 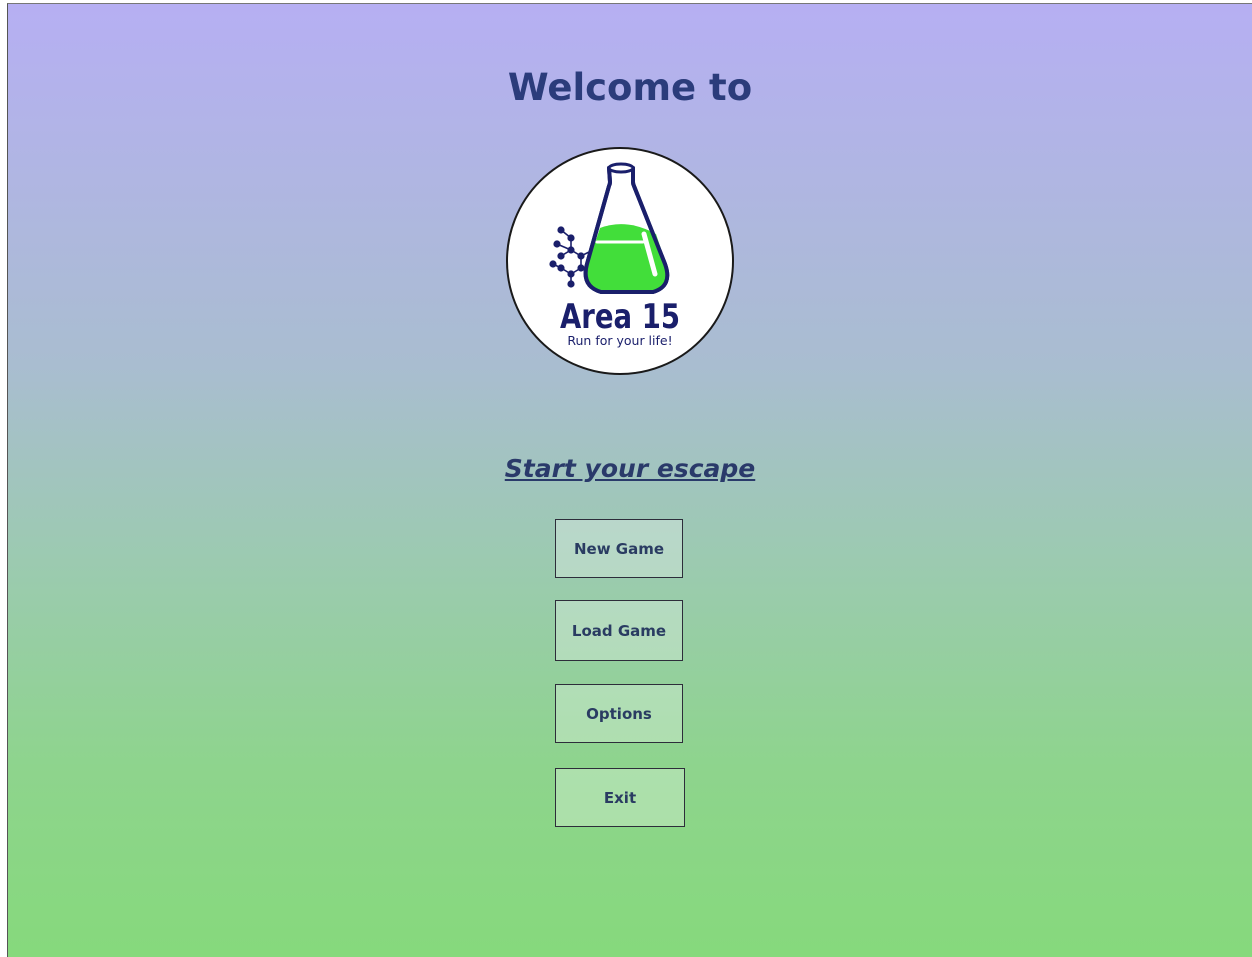 I want to click on menu-heading: Start your escape, so click(x=630, y=468).